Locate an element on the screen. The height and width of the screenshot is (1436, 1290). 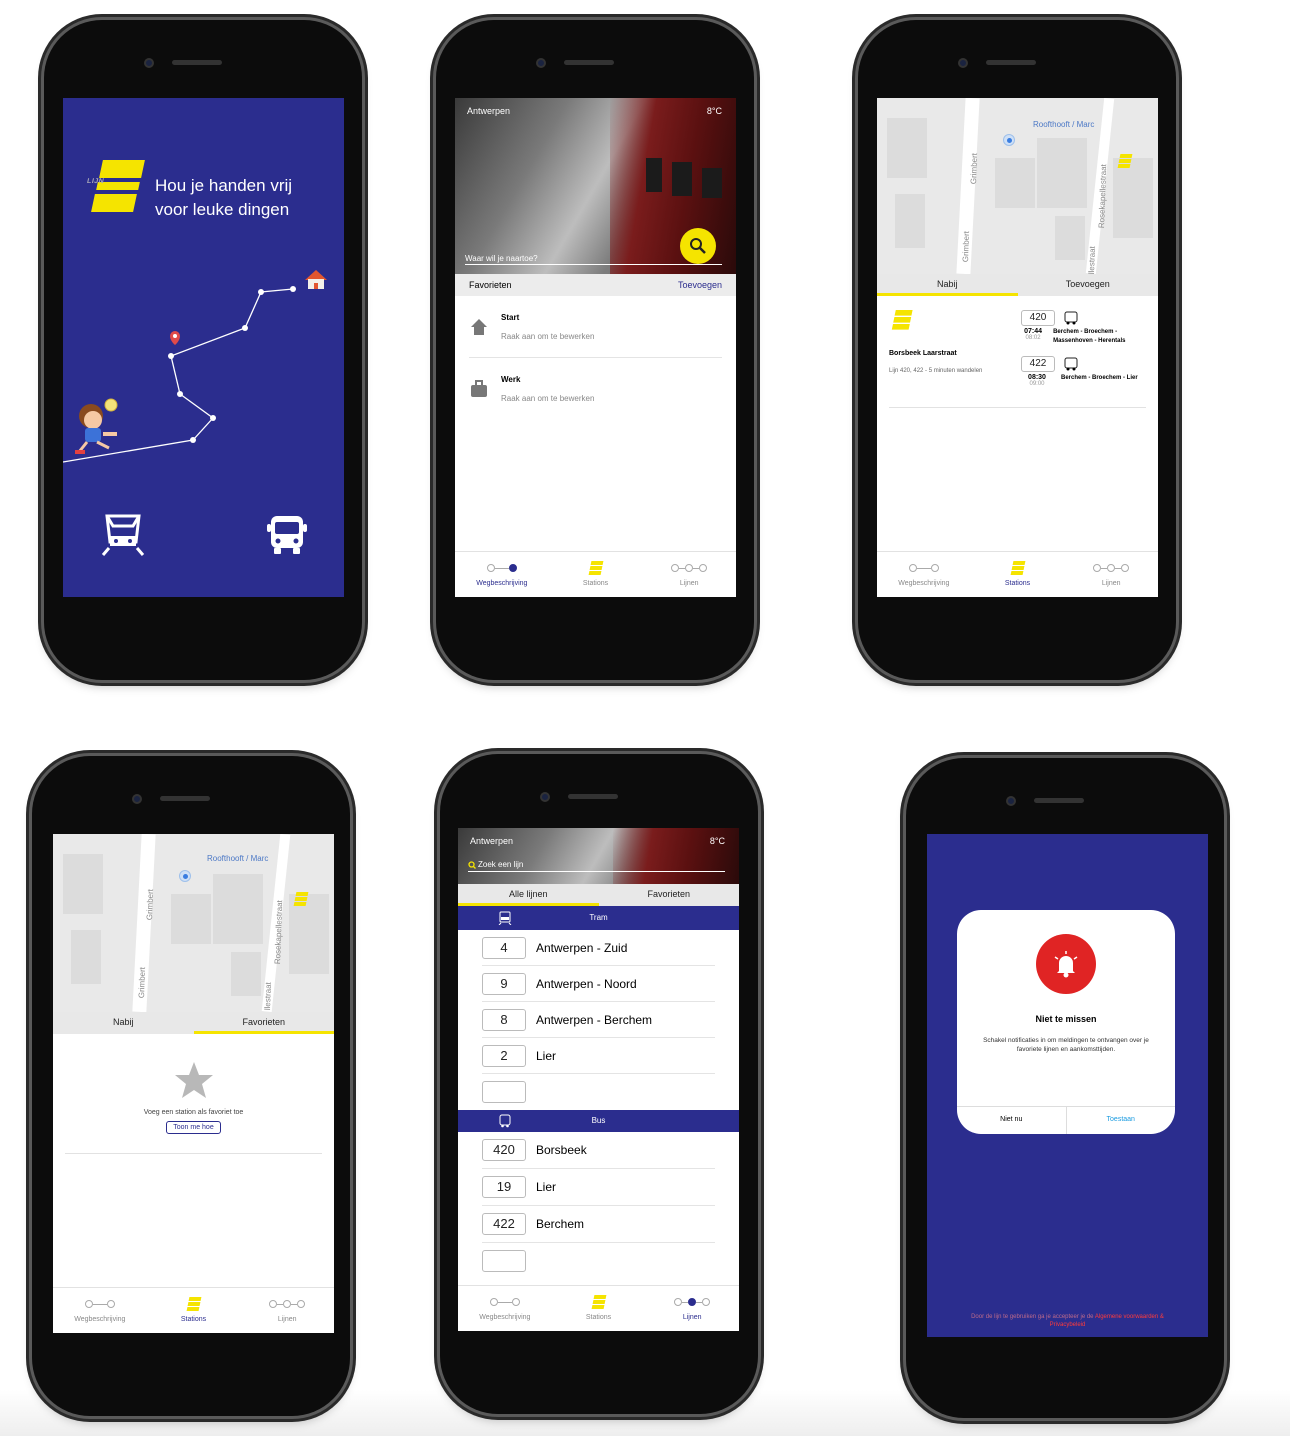
stop-name: Borsbeek Laarstraat is located at coordinates (923, 353).